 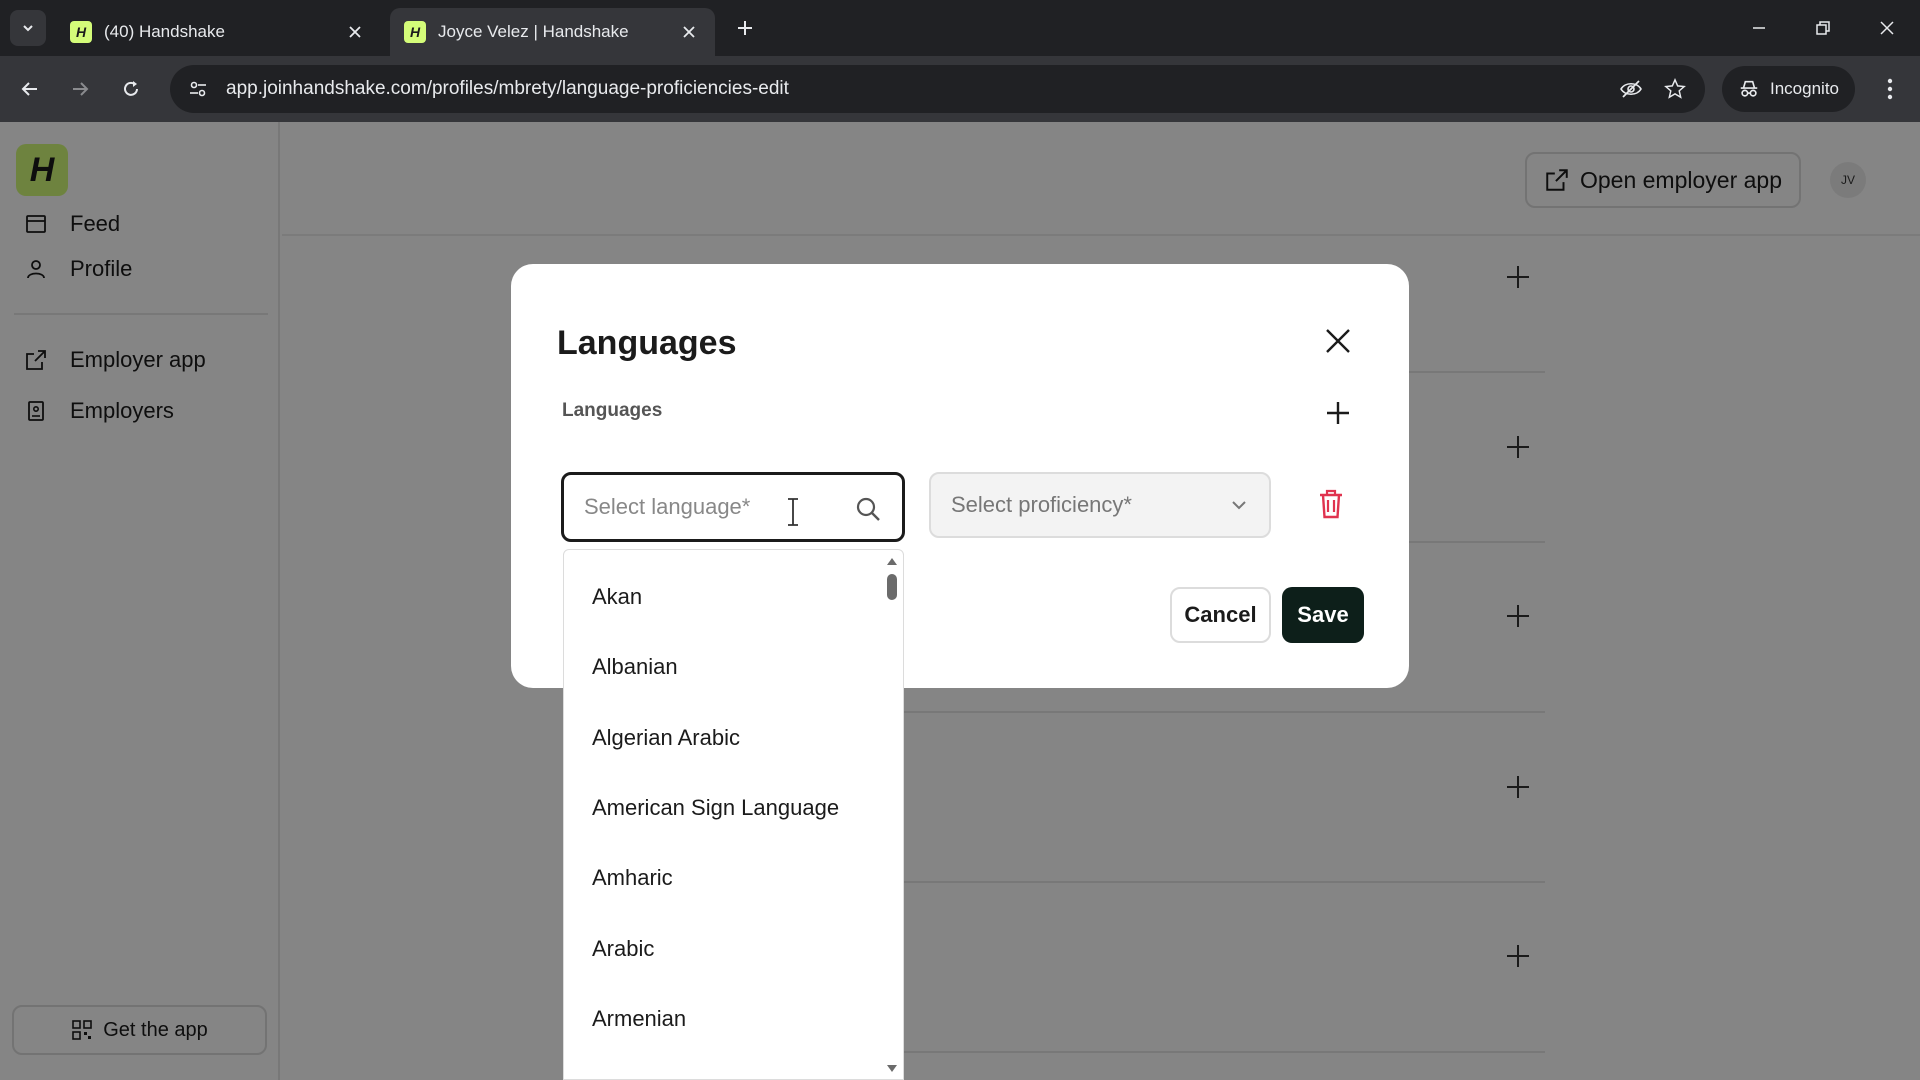 I want to click on new-tab-button, so click(x=745, y=28).